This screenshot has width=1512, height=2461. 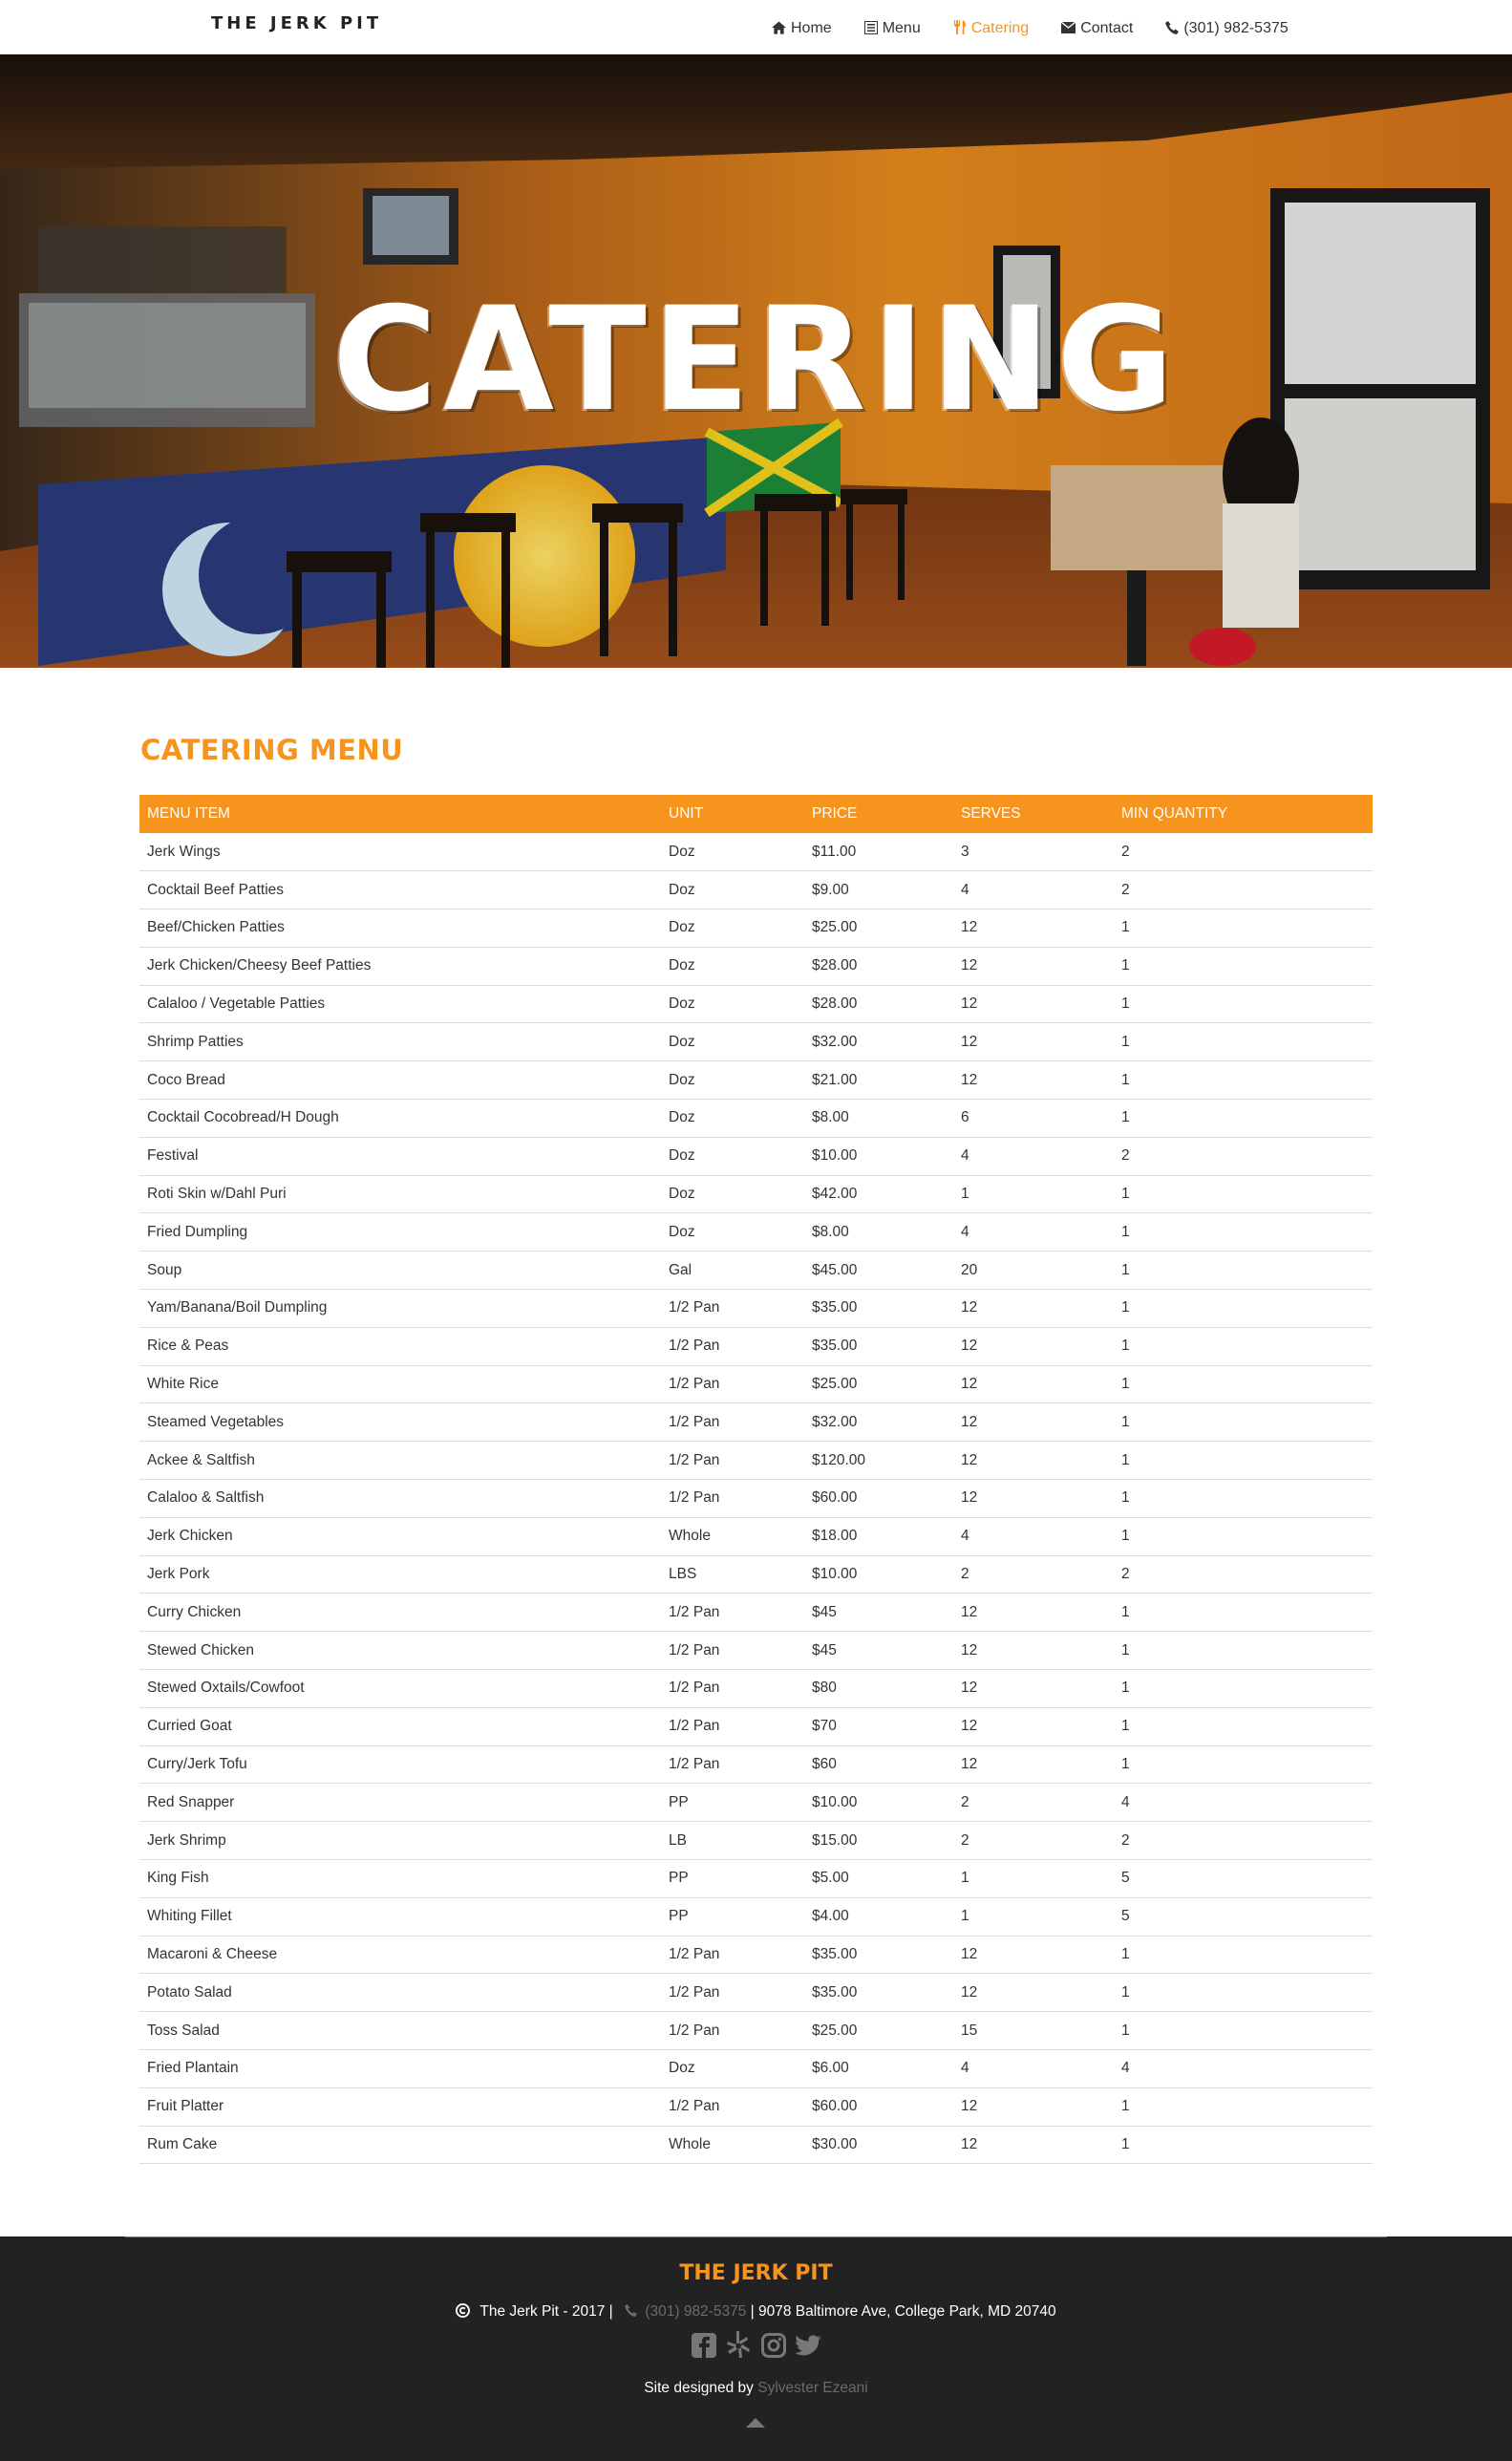 What do you see at coordinates (773, 2346) in the screenshot?
I see `instagram-icon` at bounding box center [773, 2346].